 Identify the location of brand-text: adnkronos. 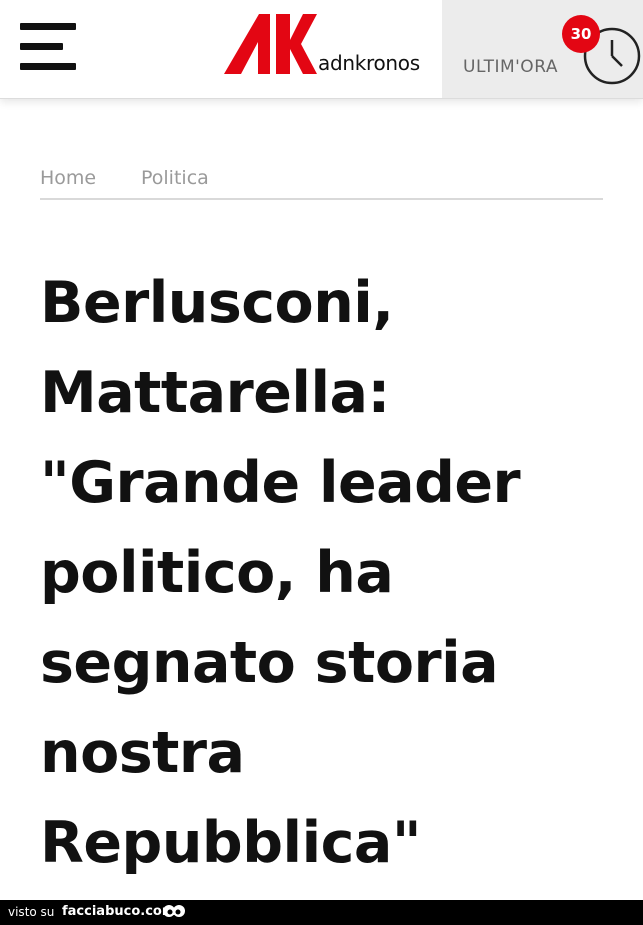
(369, 63).